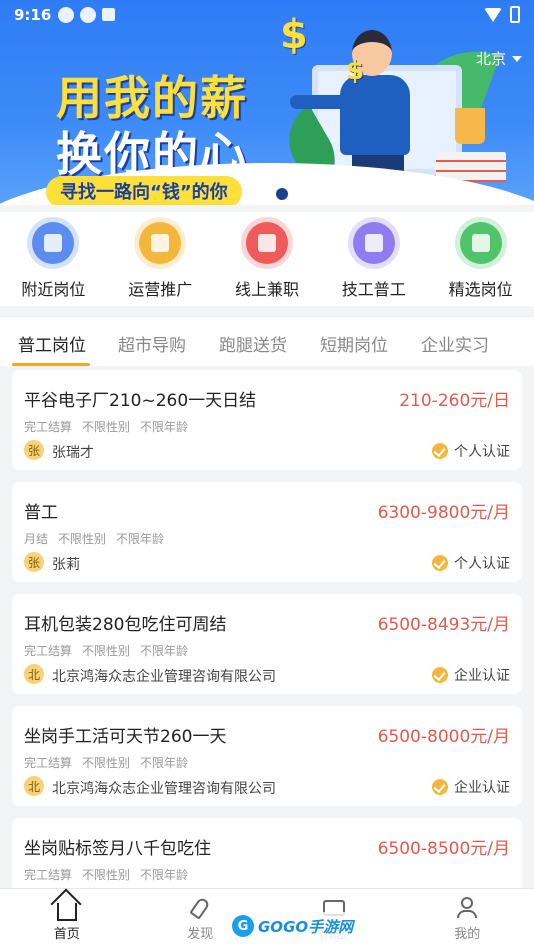 Image resolution: width=534 pixels, height=950 pixels. I want to click on layers-icon, so click(266, 243).